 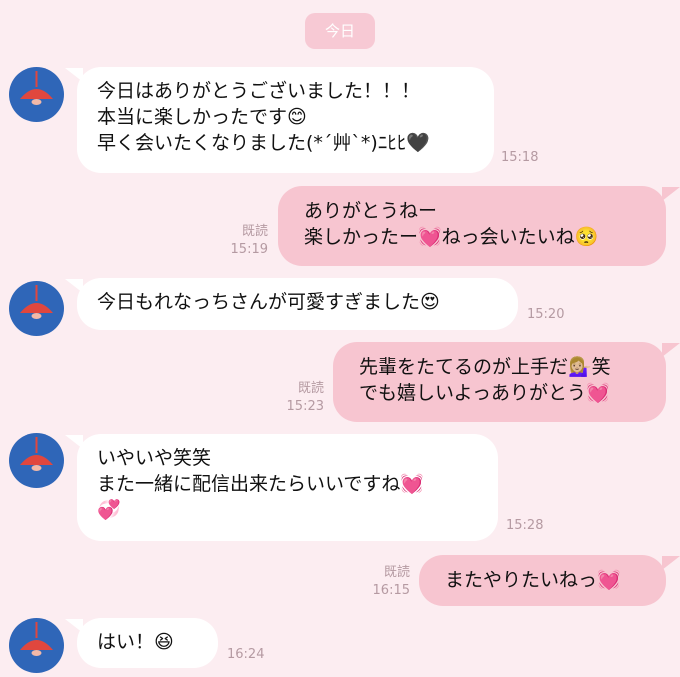 What do you see at coordinates (525, 525) in the screenshot?
I see `message-time: 15:28` at bounding box center [525, 525].